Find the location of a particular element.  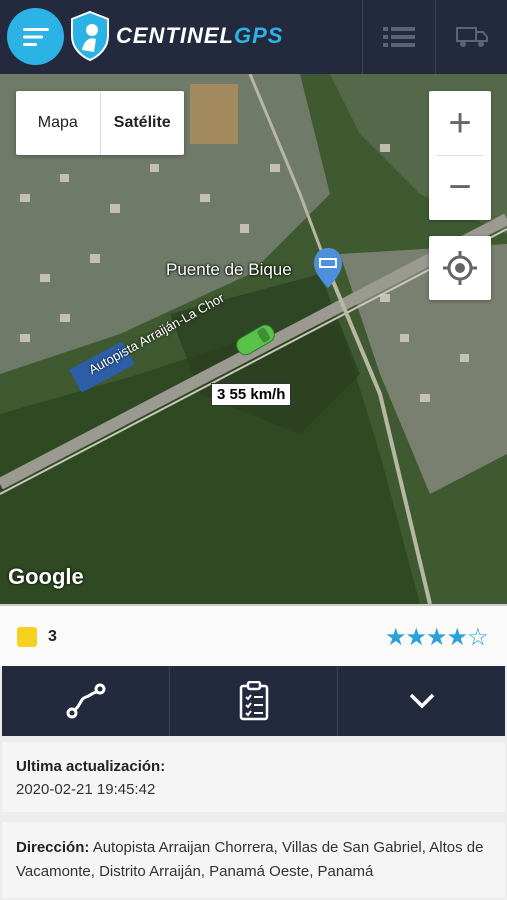

list-button is located at coordinates (398, 37).